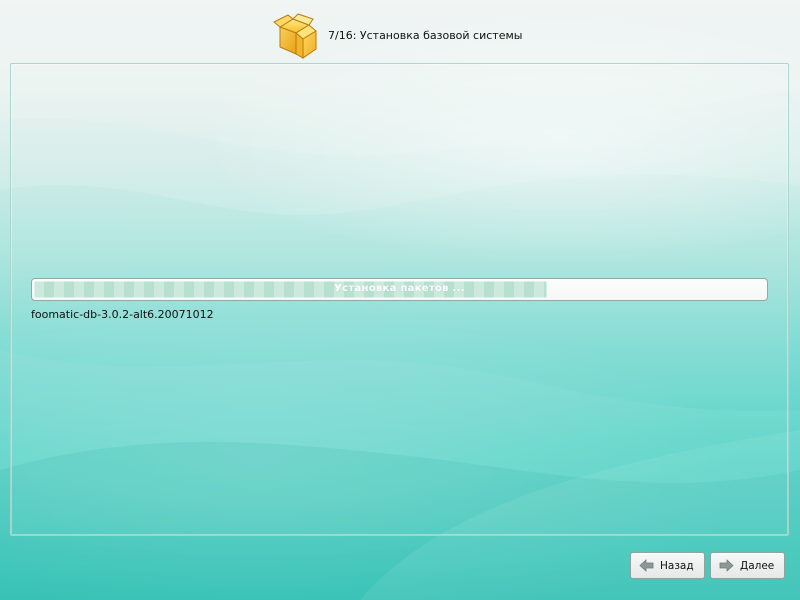 This screenshot has height=600, width=800. I want to click on installer-header: 7/16: Установка базовой системы, so click(397, 35).